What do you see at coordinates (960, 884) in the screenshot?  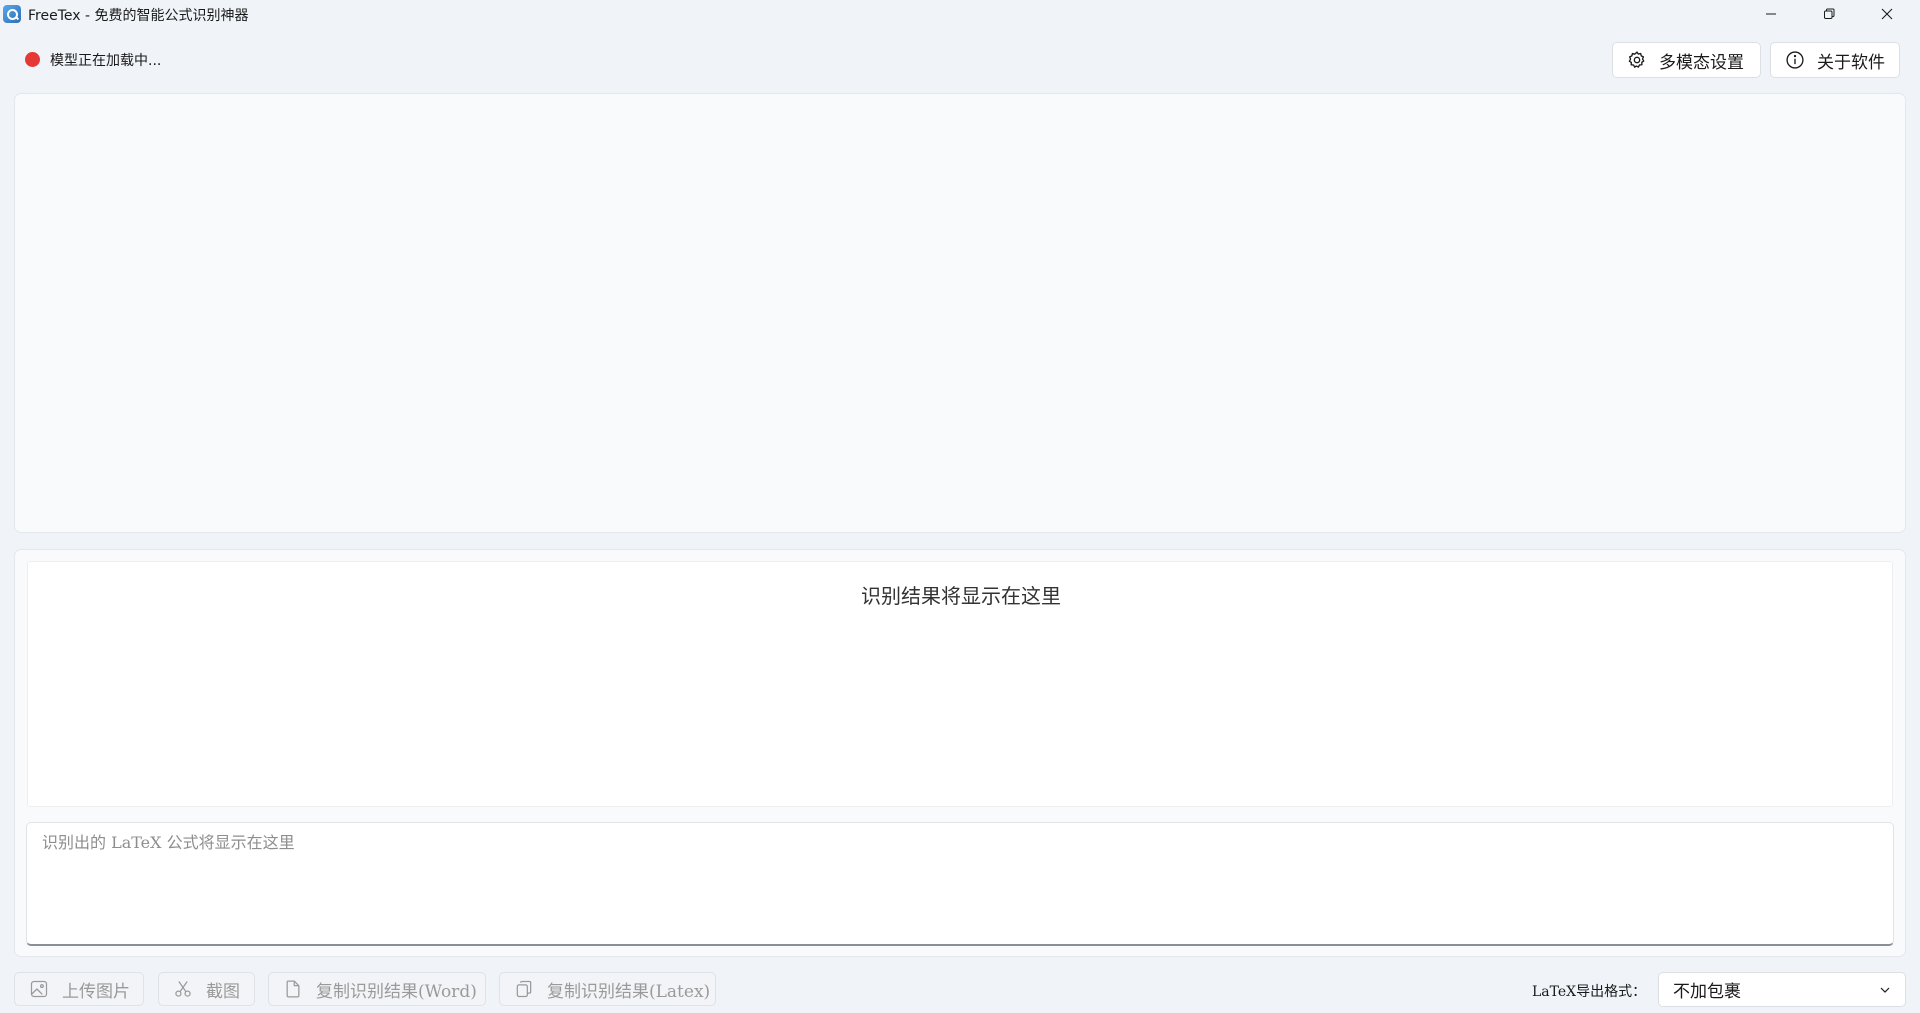 I see `latex-output-textarea` at bounding box center [960, 884].